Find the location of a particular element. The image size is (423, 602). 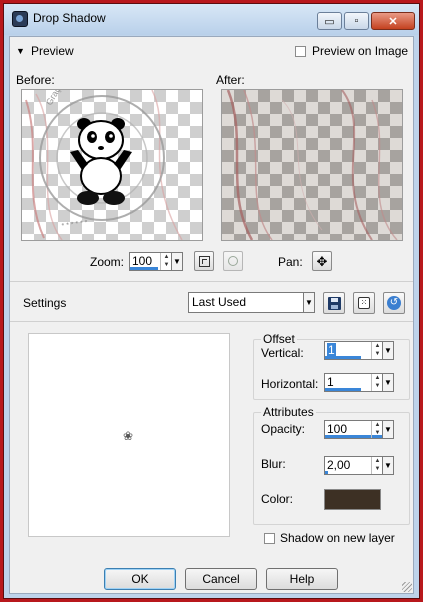

save-icon is located at coordinates (334, 303).